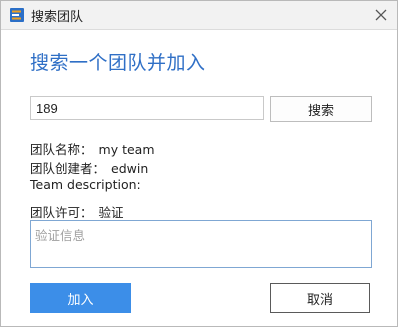 This screenshot has height=327, width=398. I want to click on team-creator-value: edwin, so click(130, 168).